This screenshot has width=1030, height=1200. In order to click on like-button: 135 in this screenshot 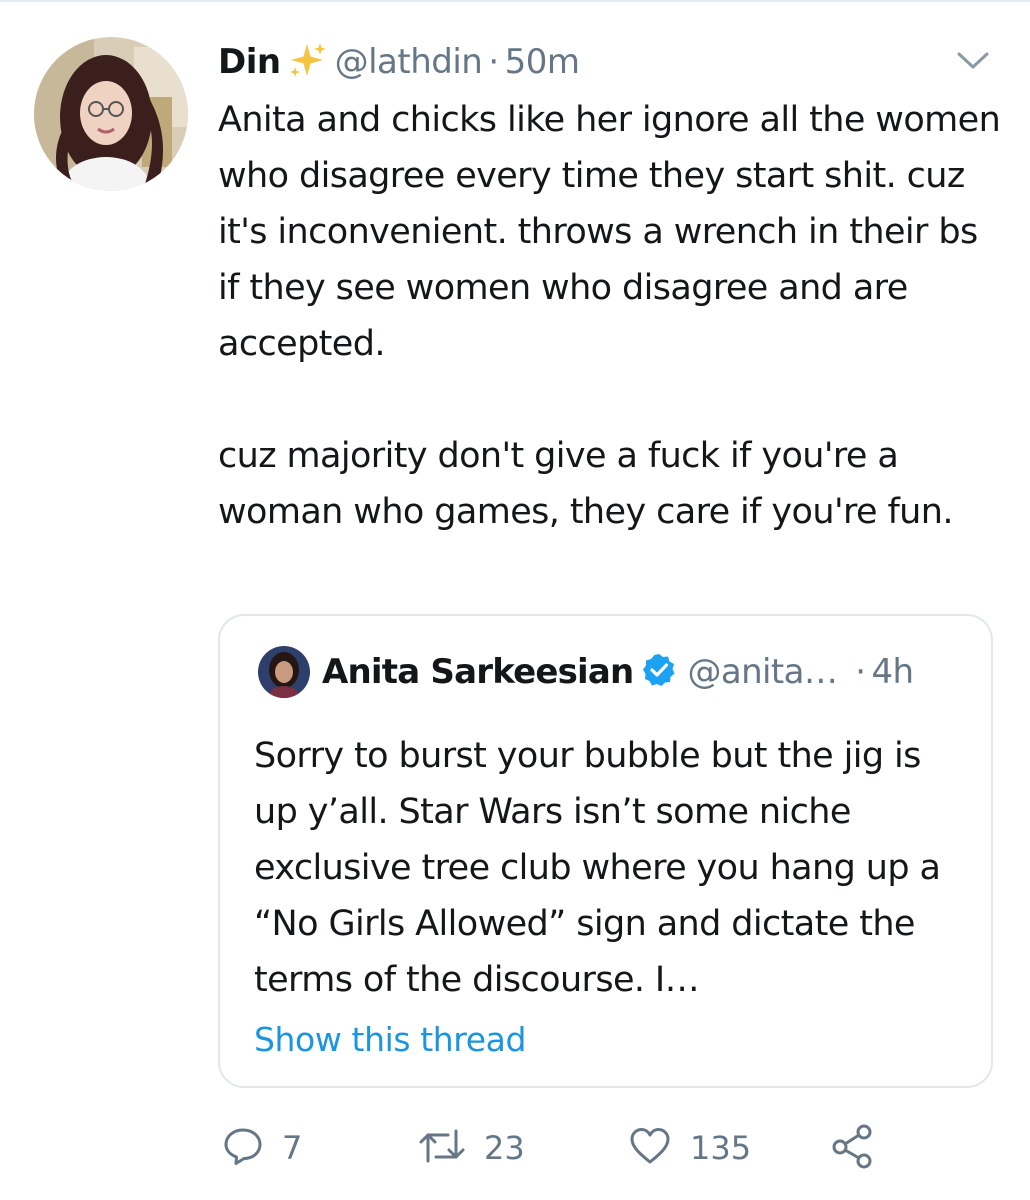, I will do `click(689, 1148)`.